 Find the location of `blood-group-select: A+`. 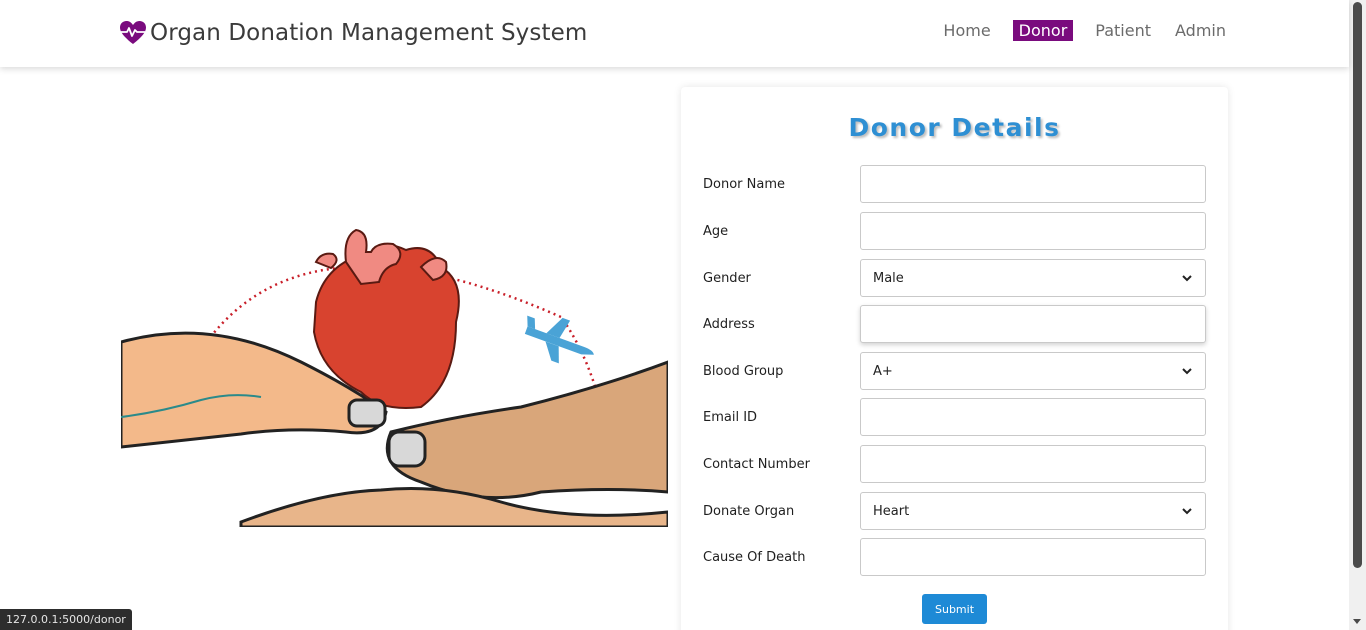

blood-group-select: A+ is located at coordinates (1033, 371).